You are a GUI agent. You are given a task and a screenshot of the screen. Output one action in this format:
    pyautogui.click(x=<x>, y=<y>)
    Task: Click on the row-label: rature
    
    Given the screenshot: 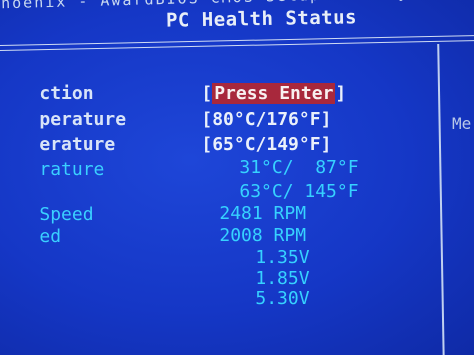 What is the action you would take?
    pyautogui.click(x=72, y=169)
    